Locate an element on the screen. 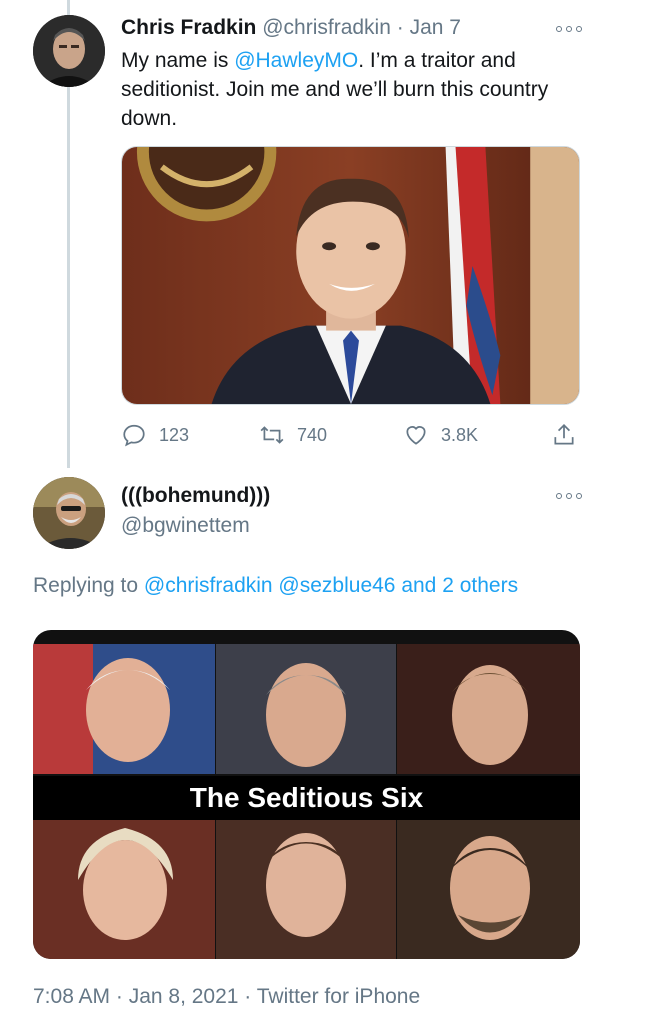  heart-icon is located at coordinates (416, 435).